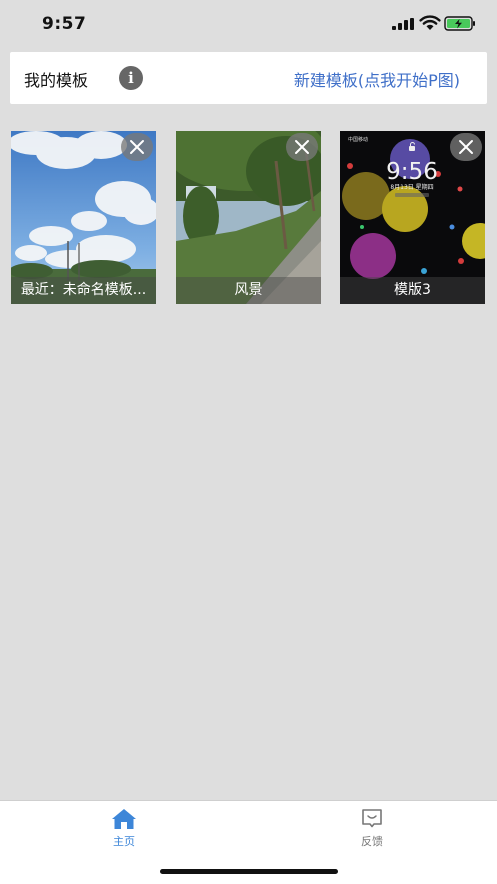 The height and width of the screenshot is (884, 497). Describe the element at coordinates (412, 290) in the screenshot. I see `template-name: 模版3` at that location.